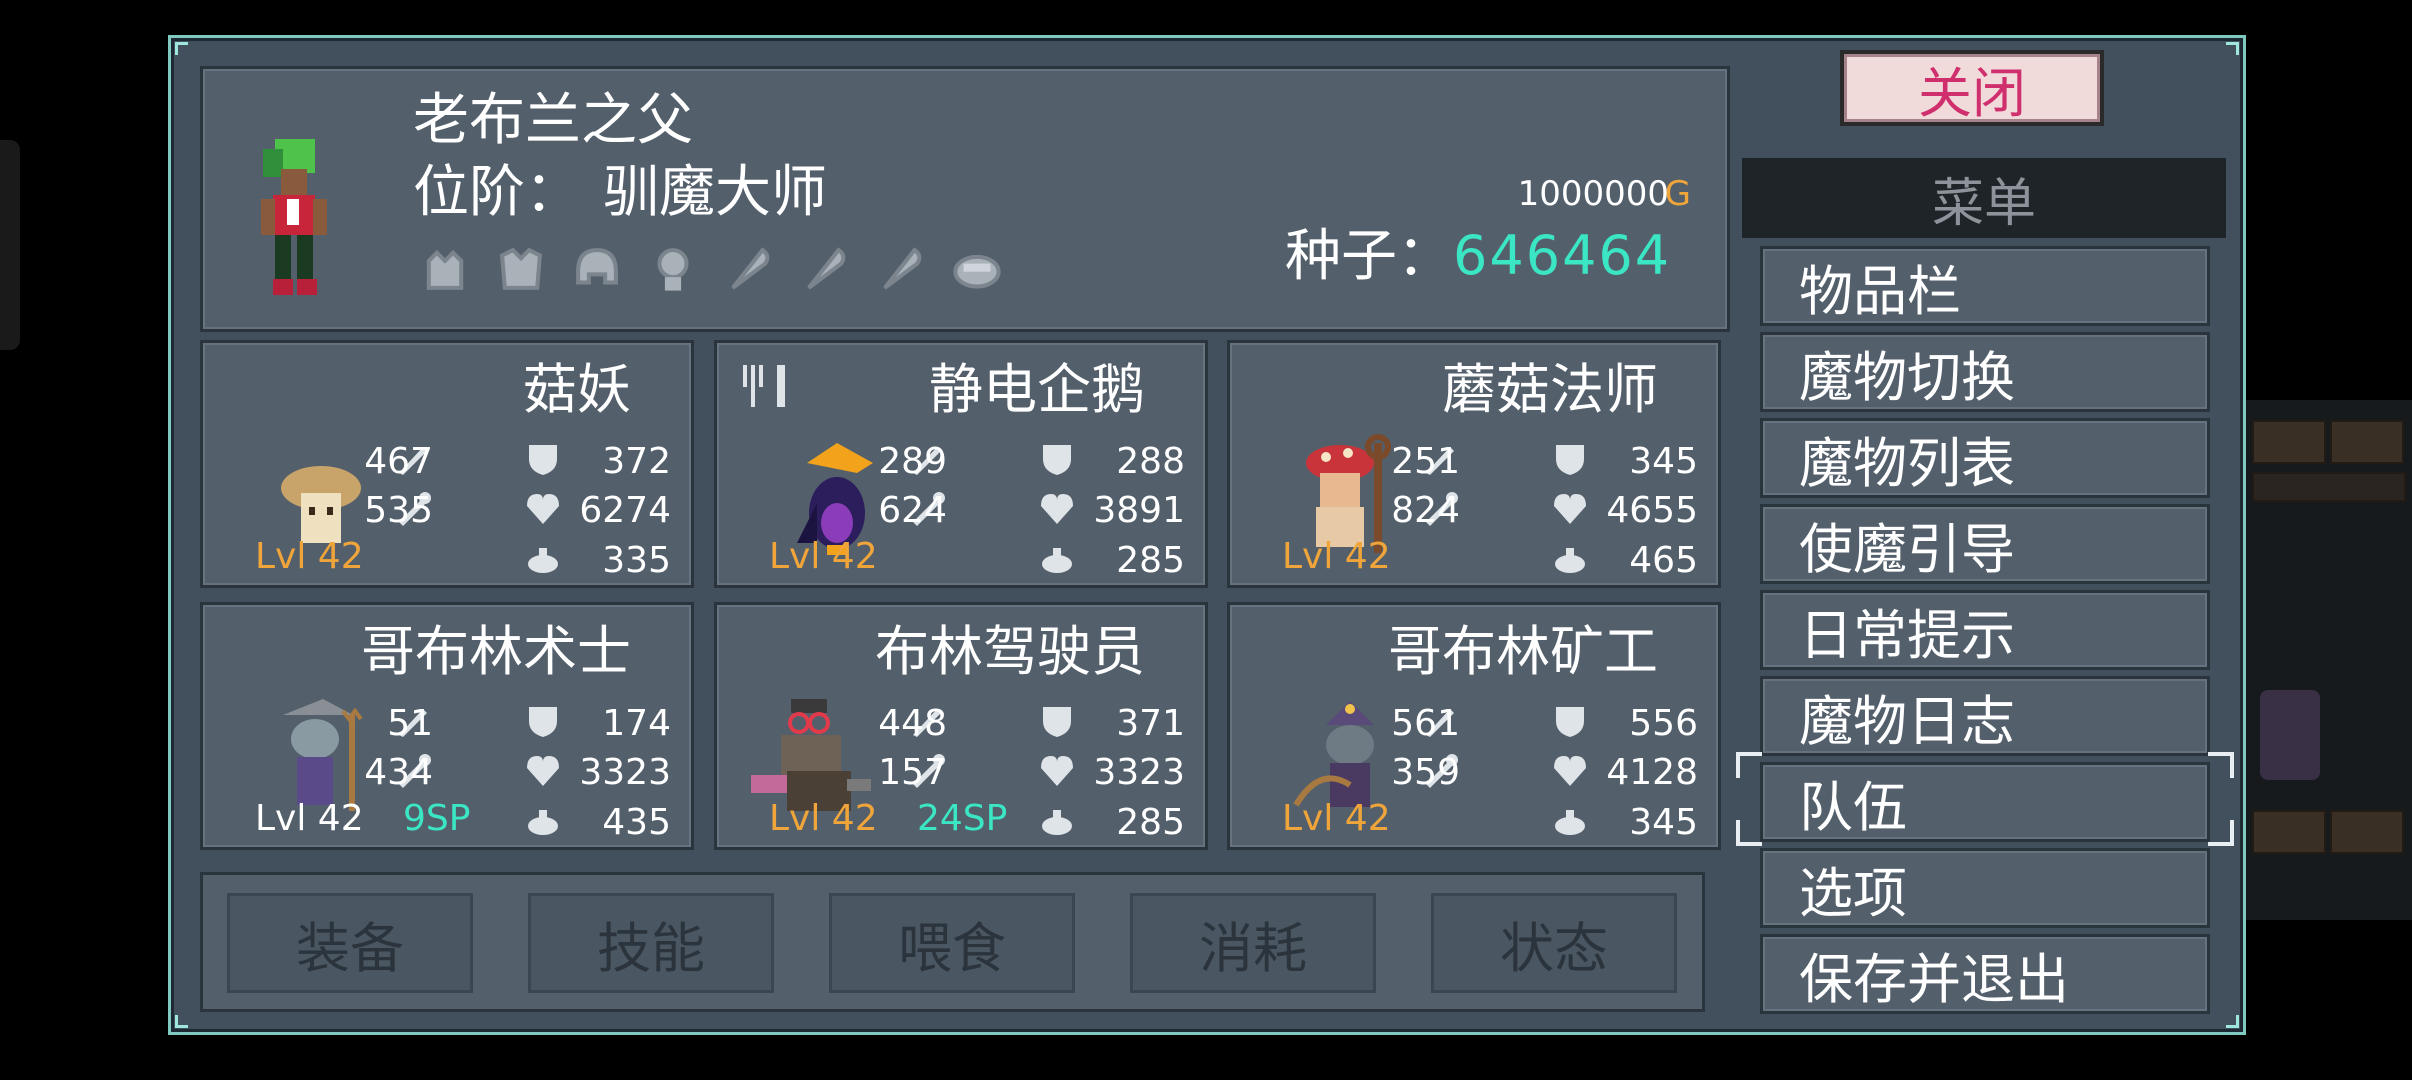 The width and height of the screenshot is (2412, 1080). Describe the element at coordinates (350, 943) in the screenshot. I see `equip-button: 装备` at that location.